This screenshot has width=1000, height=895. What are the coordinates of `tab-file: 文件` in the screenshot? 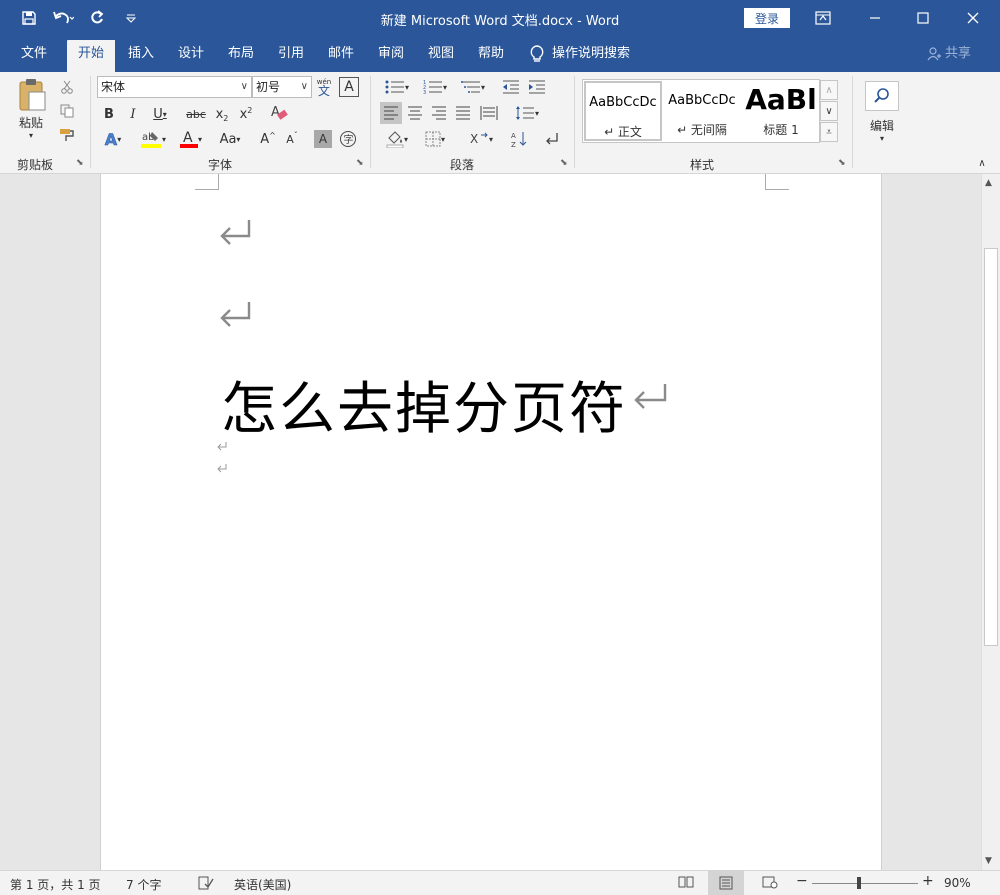 It's located at (34, 56).